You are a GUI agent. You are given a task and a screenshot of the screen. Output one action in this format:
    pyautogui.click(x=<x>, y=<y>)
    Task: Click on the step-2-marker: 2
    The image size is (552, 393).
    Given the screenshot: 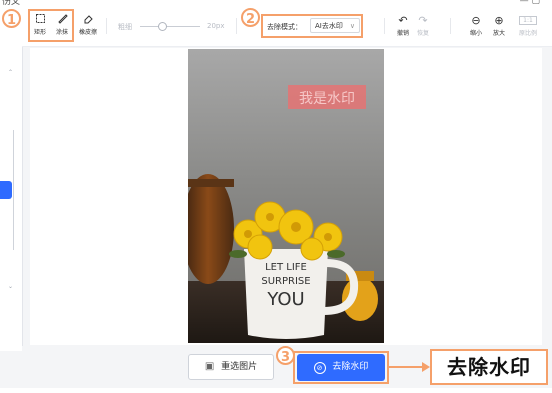 What is the action you would take?
    pyautogui.click(x=250, y=17)
    